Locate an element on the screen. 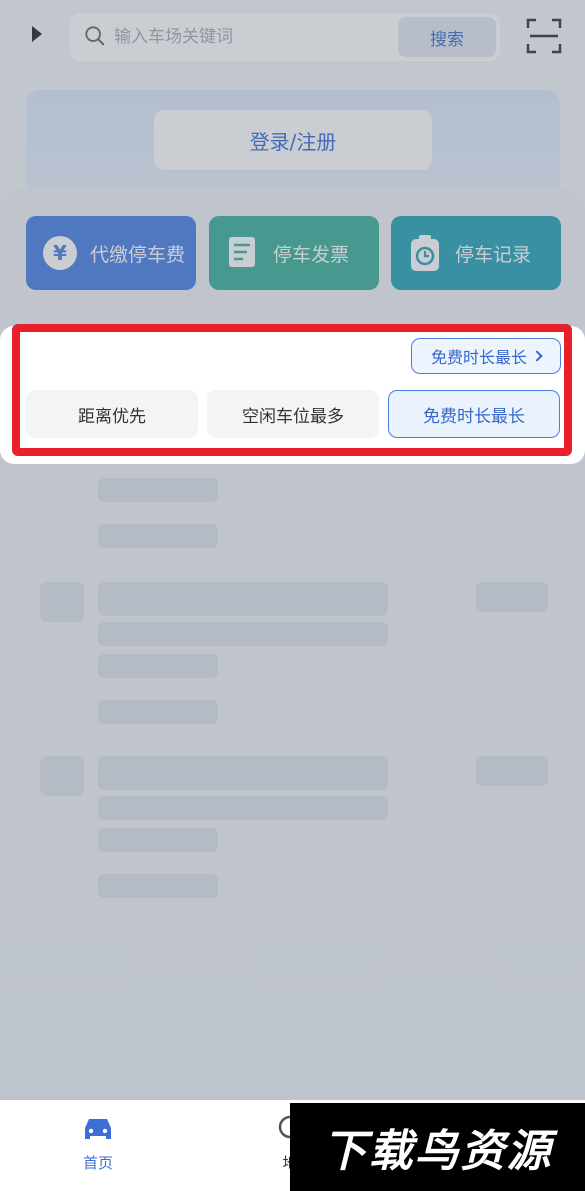  watermark-logo: 下载鸟资源 is located at coordinates (437, 1147).